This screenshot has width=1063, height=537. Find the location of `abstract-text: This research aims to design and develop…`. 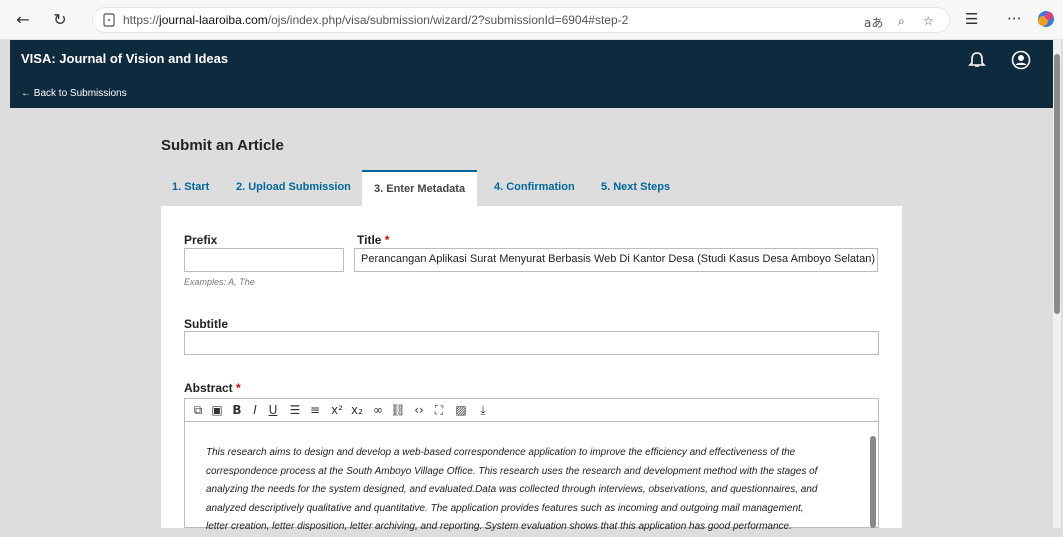

abstract-text: This research aims to design and develop… is located at coordinates (531, 490).